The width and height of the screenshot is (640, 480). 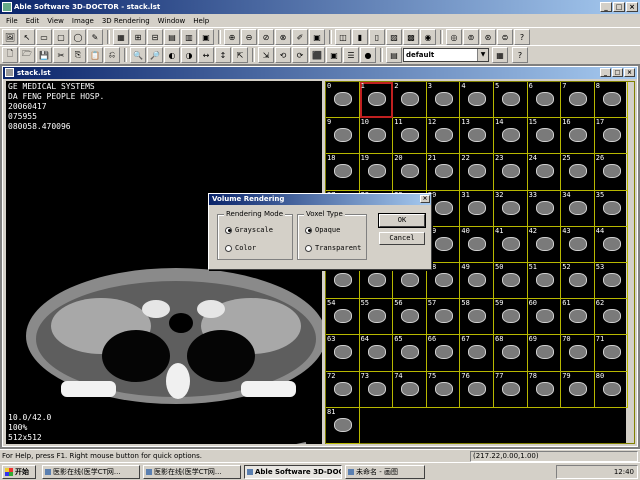 I want to click on slice-thumbnail: 8, so click(x=611, y=100).